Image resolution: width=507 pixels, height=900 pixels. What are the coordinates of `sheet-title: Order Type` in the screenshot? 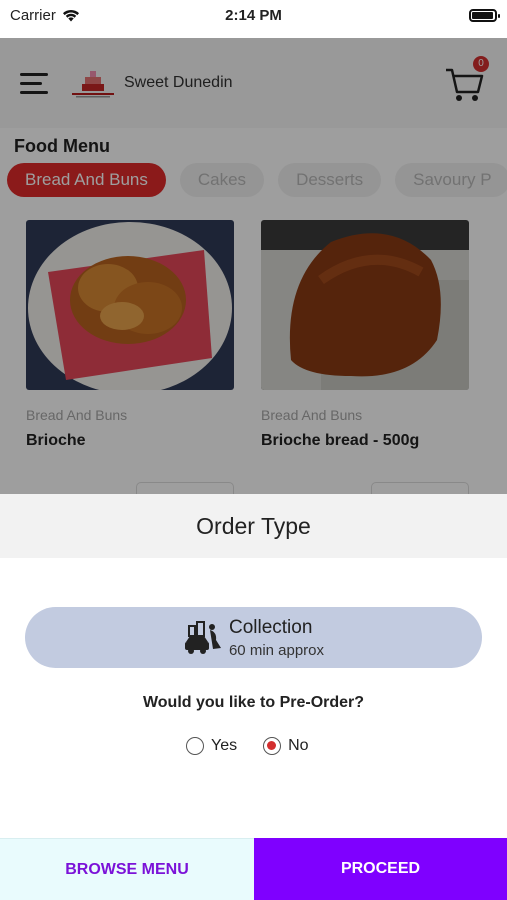 It's located at (253, 526).